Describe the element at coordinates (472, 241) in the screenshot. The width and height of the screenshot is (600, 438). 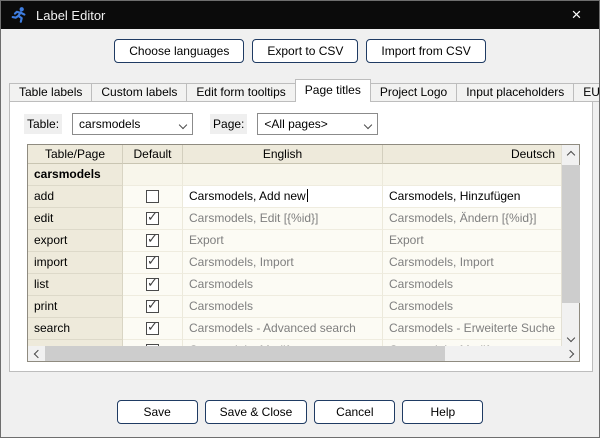
I see `deutsch-cell: Export` at that location.